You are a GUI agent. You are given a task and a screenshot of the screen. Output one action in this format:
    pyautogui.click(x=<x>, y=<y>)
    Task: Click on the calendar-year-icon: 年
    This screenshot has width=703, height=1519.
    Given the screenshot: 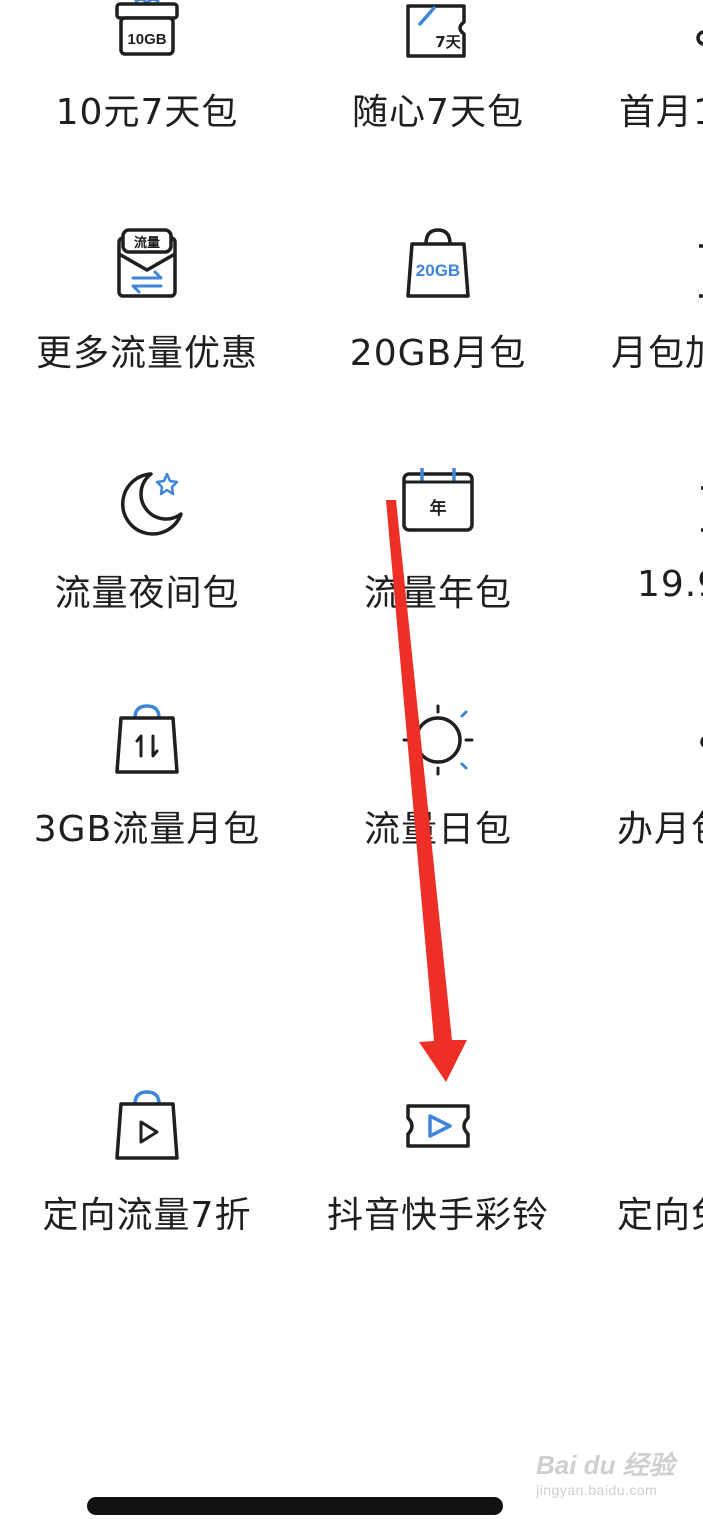 What is the action you would take?
    pyautogui.click(x=438, y=500)
    